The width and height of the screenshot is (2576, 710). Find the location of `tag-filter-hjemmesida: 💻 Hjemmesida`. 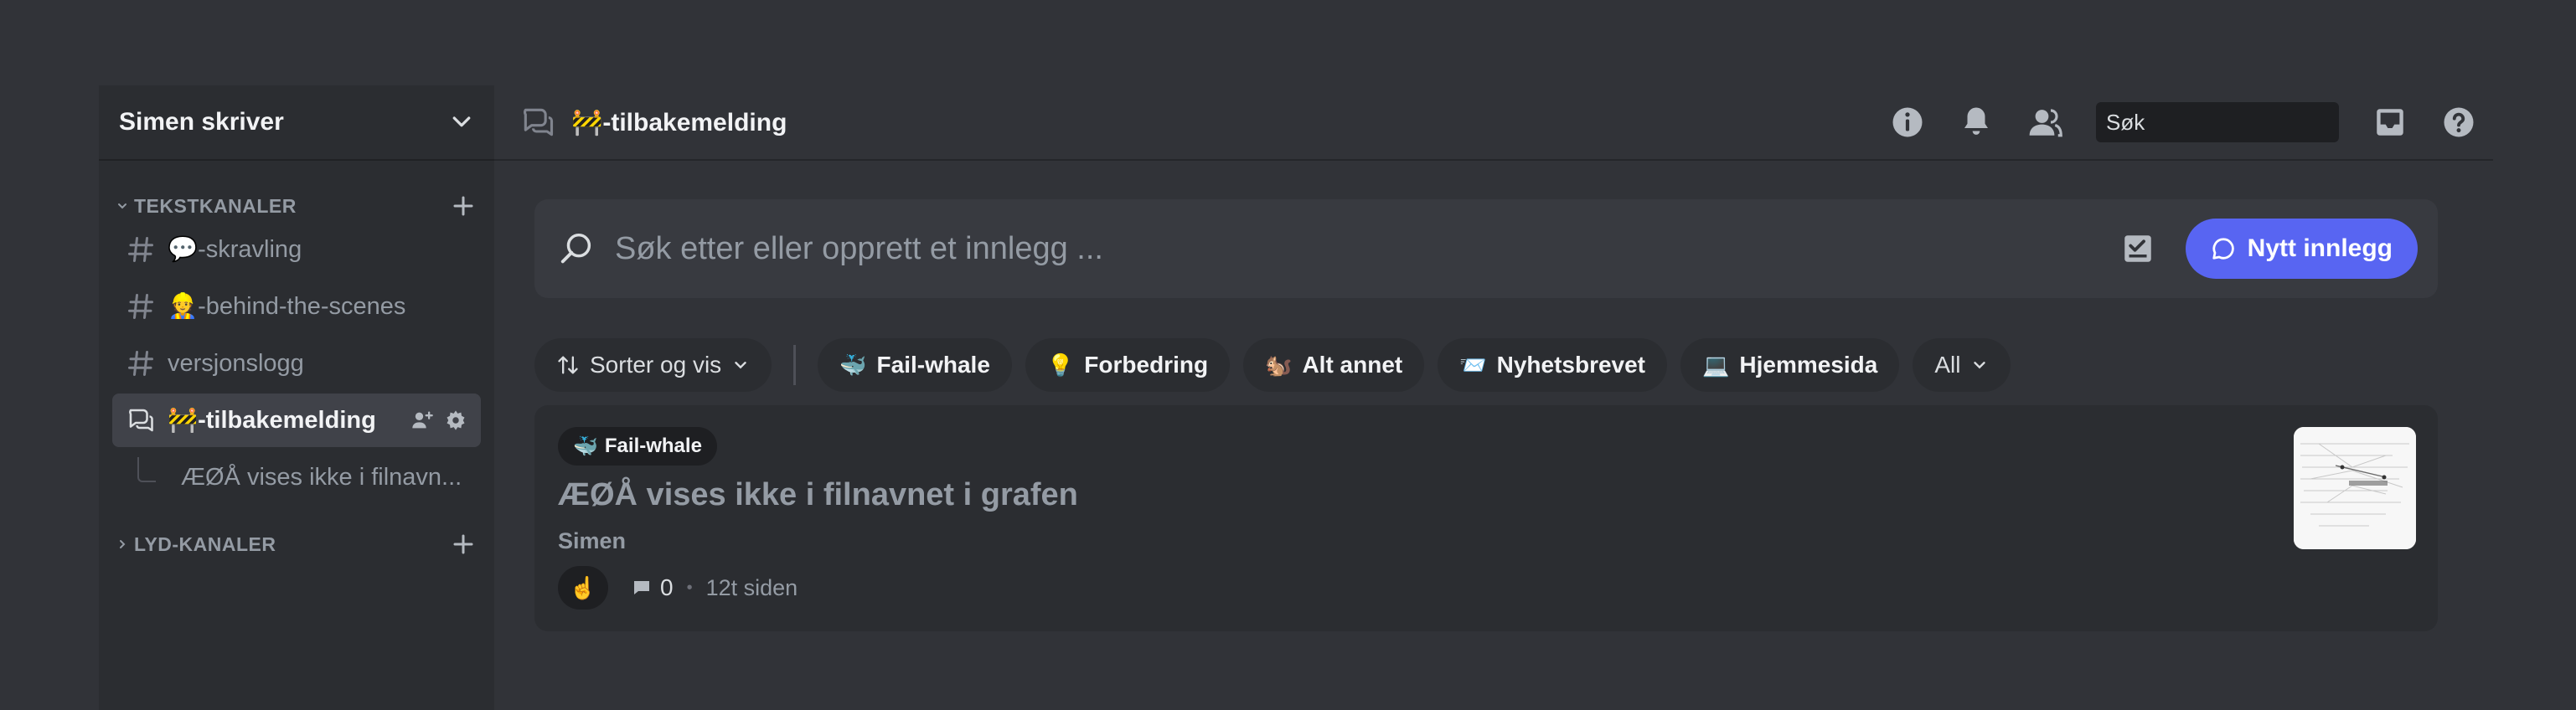

tag-filter-hjemmesida: 💻 Hjemmesida is located at coordinates (1790, 365).